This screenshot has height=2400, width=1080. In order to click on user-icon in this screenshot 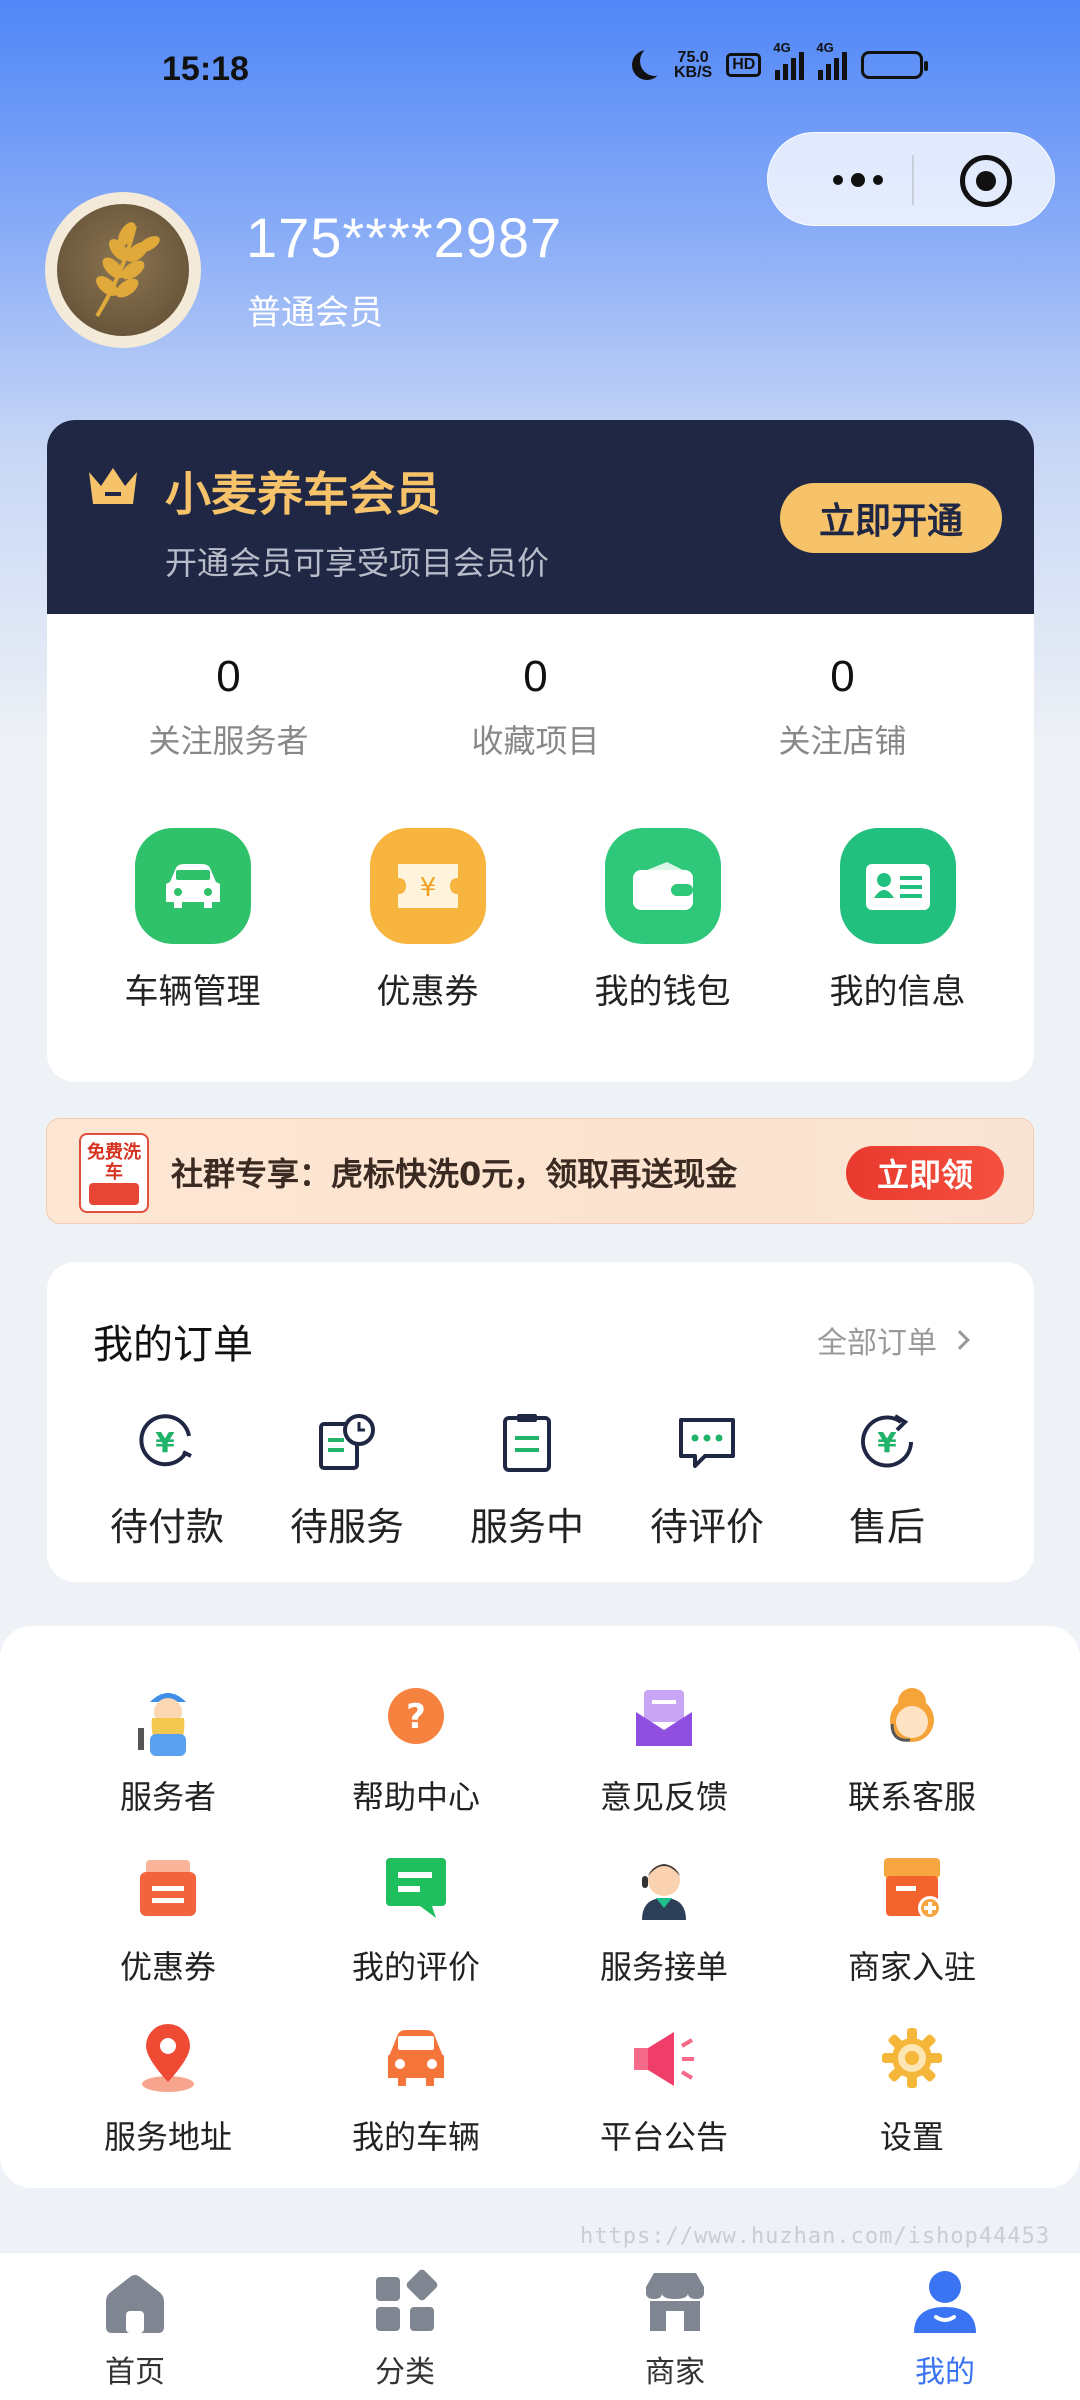, I will do `click(945, 2302)`.